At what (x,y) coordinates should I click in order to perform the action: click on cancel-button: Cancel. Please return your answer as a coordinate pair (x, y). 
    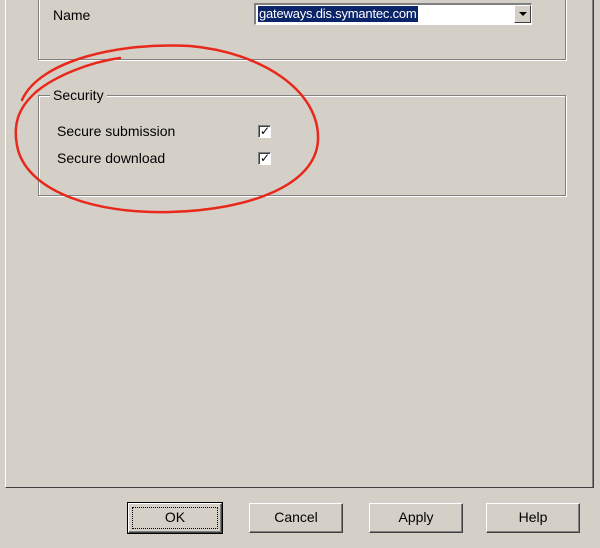
    Looking at the image, I should click on (296, 518).